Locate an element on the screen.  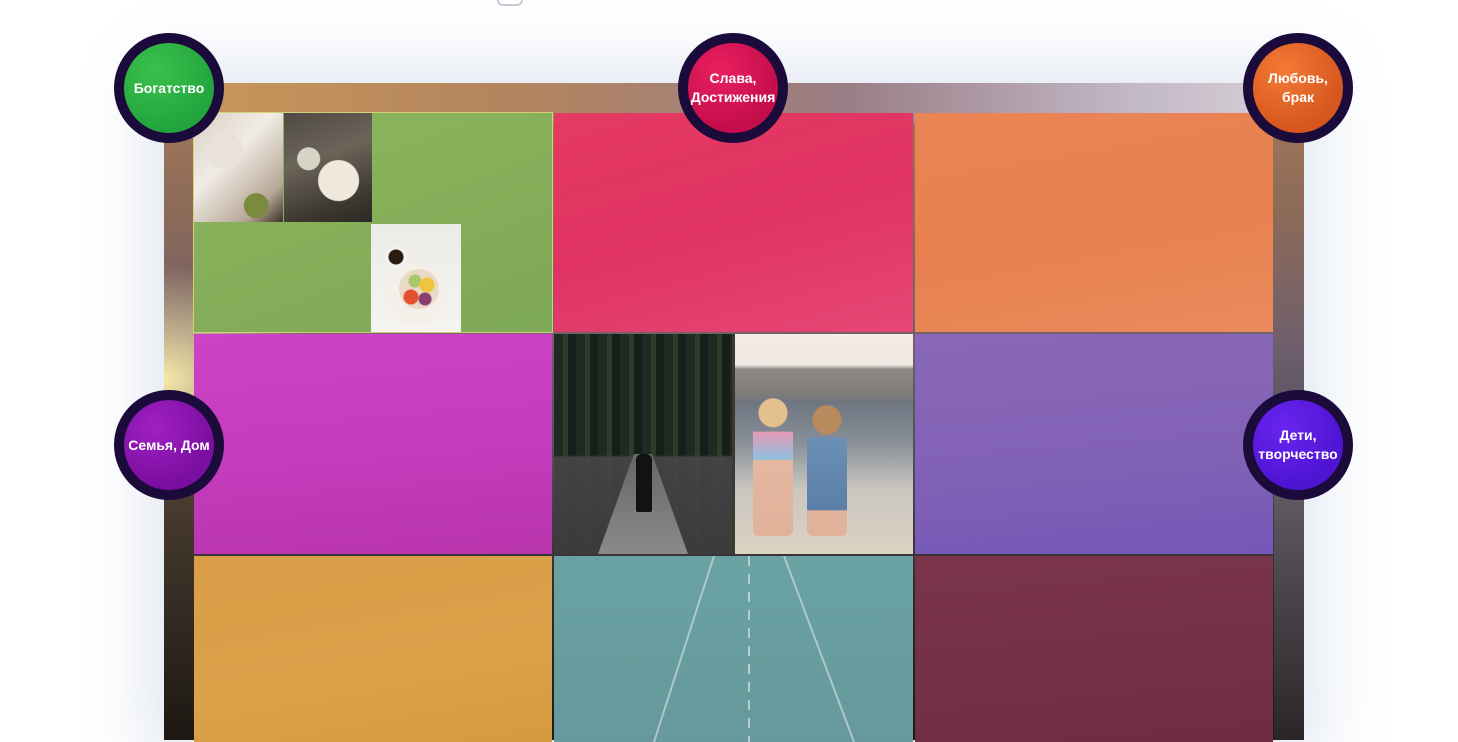
girl-shape is located at coordinates (773, 466).